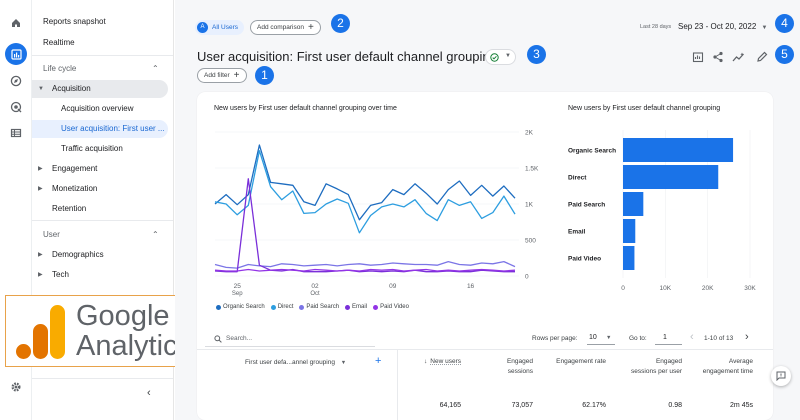  Describe the element at coordinates (623, 288) in the screenshot. I see `x-tick-label: 0` at that location.